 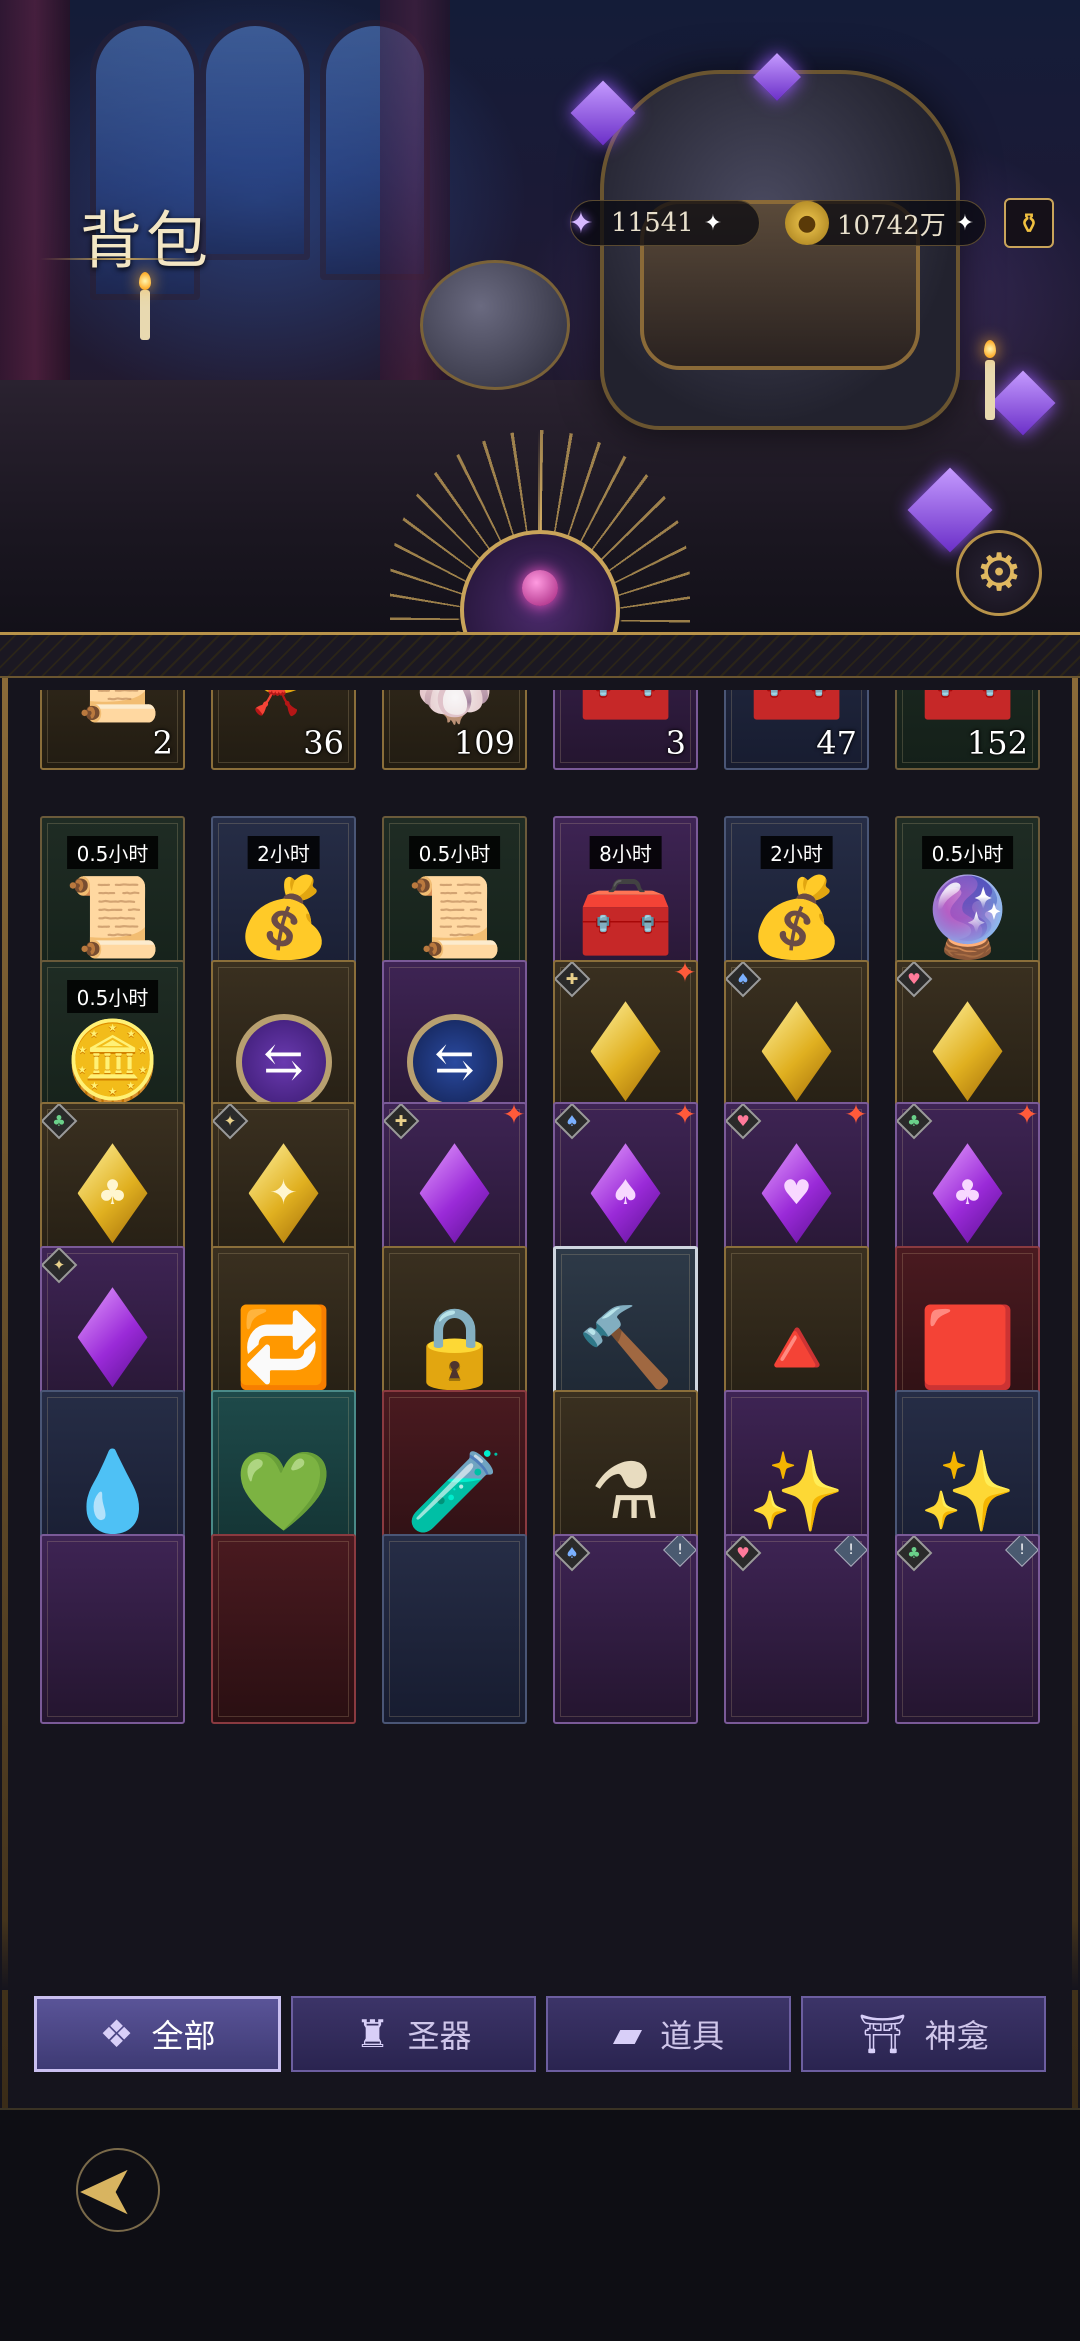 I want to click on item-duration-label: 8小时, so click(x=625, y=852).